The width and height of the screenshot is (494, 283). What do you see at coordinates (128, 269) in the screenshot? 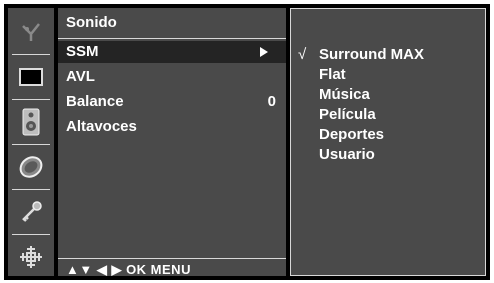
I see `navigation-hint: ▲▼ ◀ ▶ OK MENU` at bounding box center [128, 269].